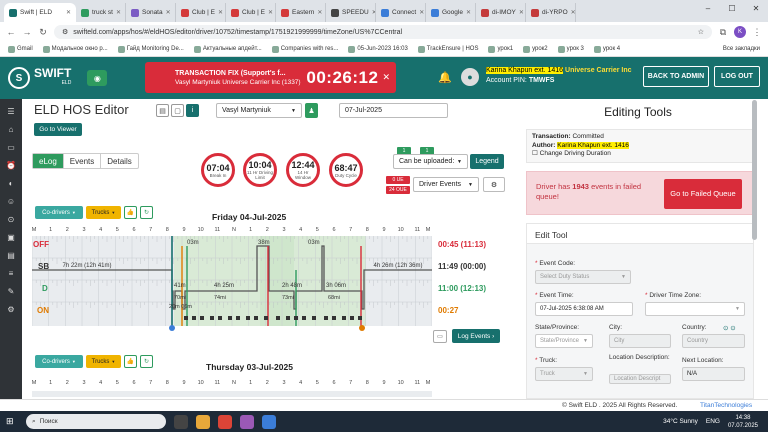 This screenshot has height=432, width=768. Describe the element at coordinates (11, 201) in the screenshot. I see `users-icon: ☺` at that location.